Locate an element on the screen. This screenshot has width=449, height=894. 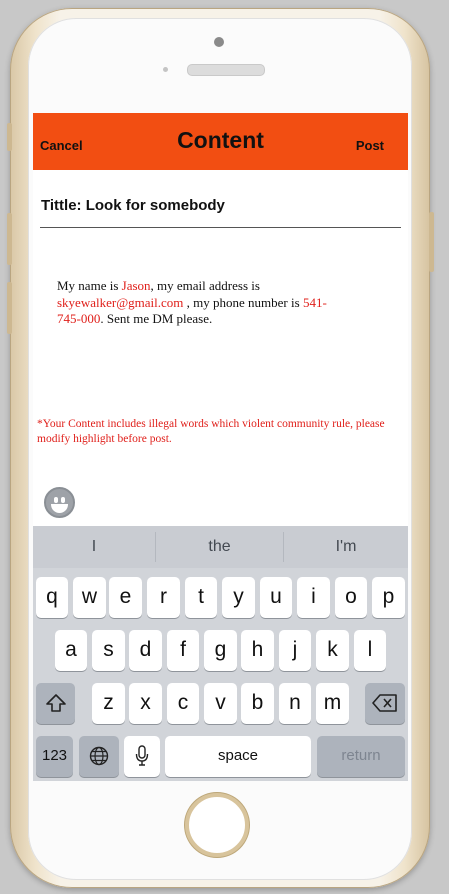
microphone-icon is located at coordinates (142, 755).